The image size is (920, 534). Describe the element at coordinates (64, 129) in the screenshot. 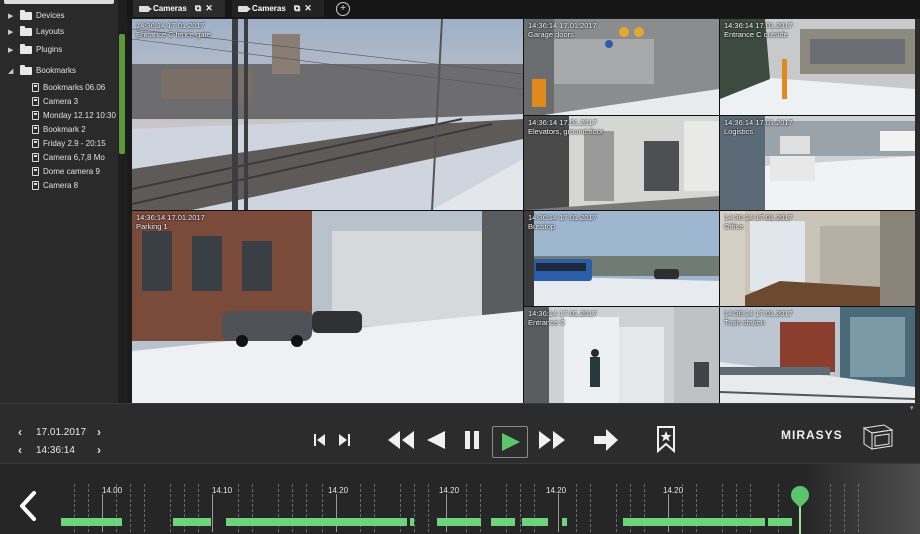

I see `bookmark-label: Bookmark 2` at that location.